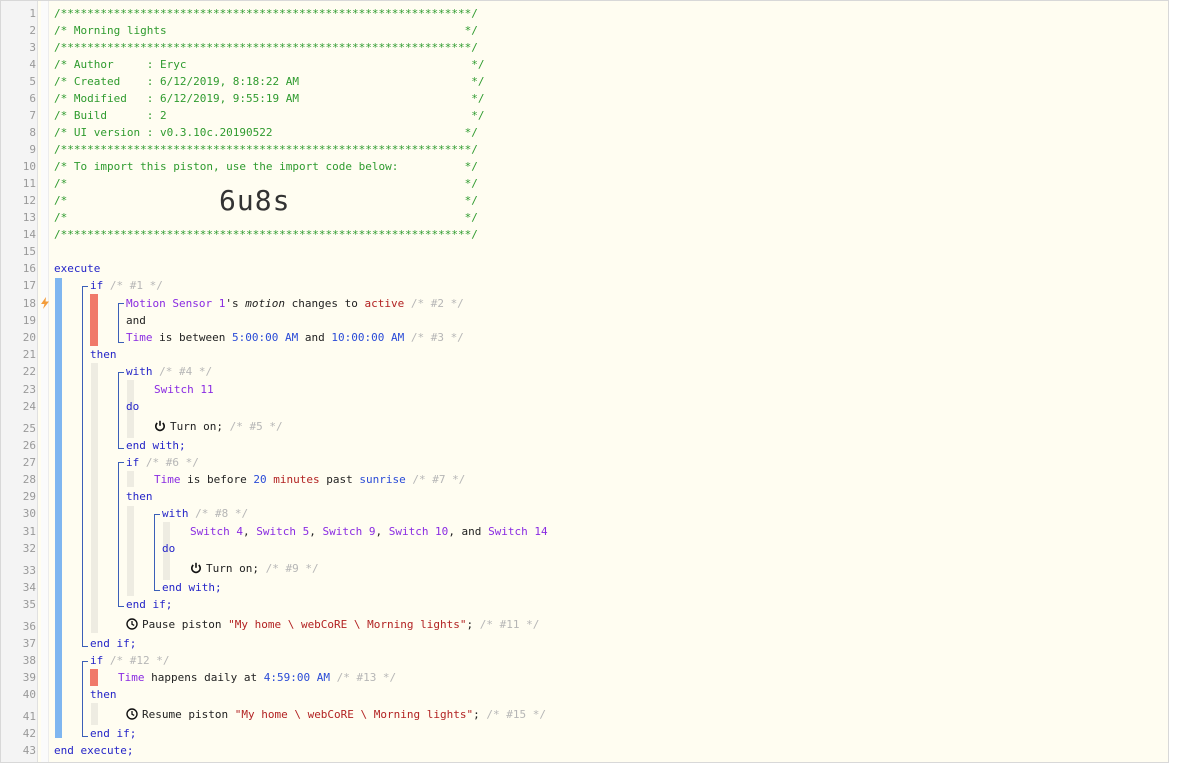 The image size is (1178, 766). I want to click on line-number: 22, so click(29, 371).